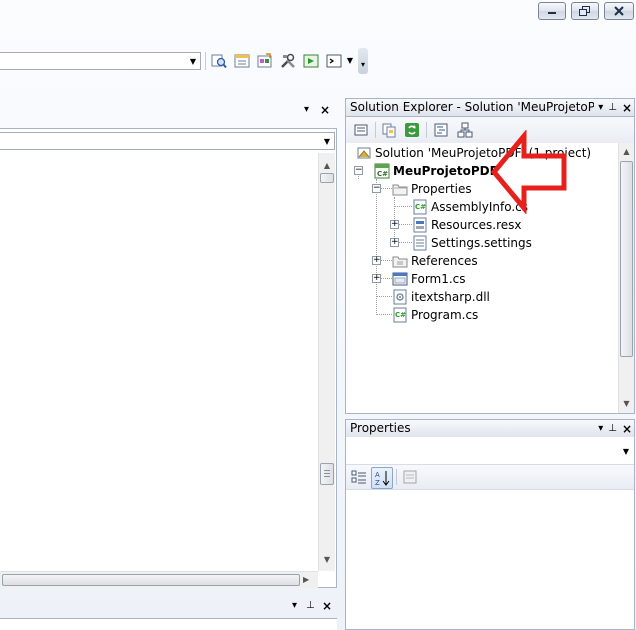  I want to click on categorized-icon, so click(358, 477).